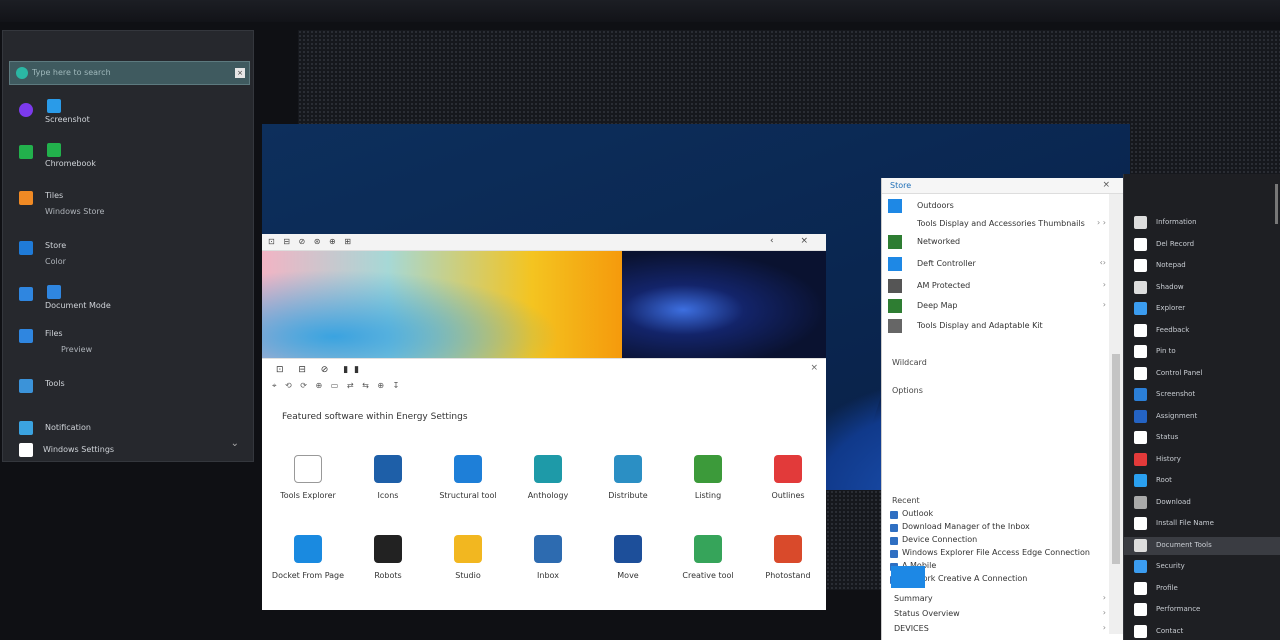 The width and height of the screenshot is (1280, 640). What do you see at coordinates (1205, 395) in the screenshot?
I see `sidebar-item: Screenshot` at bounding box center [1205, 395].